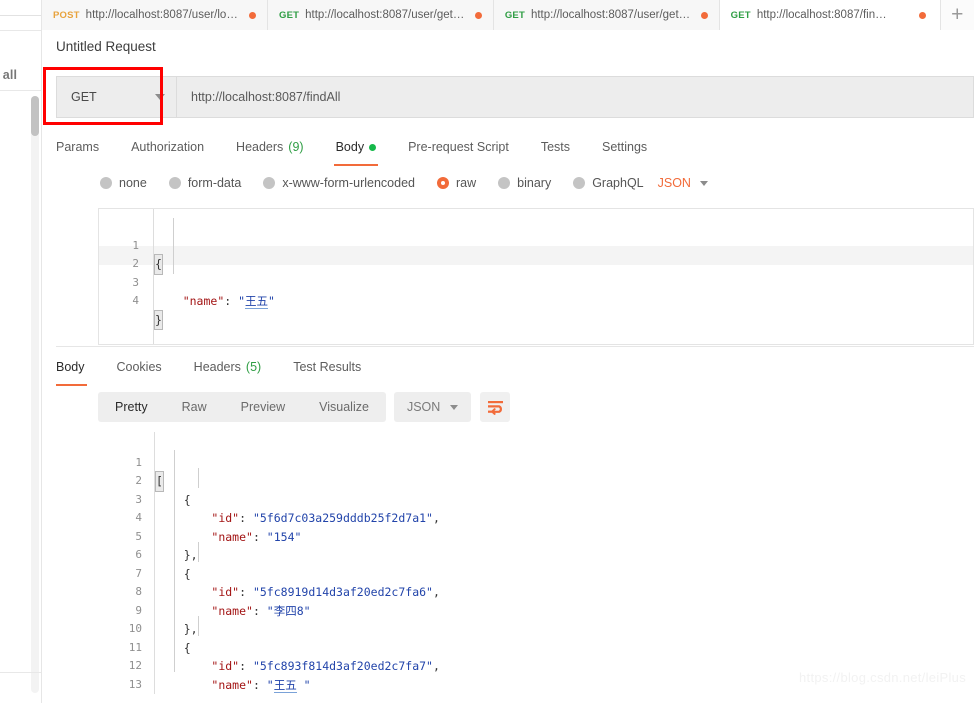 This screenshot has height=703, width=974. Describe the element at coordinates (456, 183) in the screenshot. I see `body-type-raw: raw` at that location.